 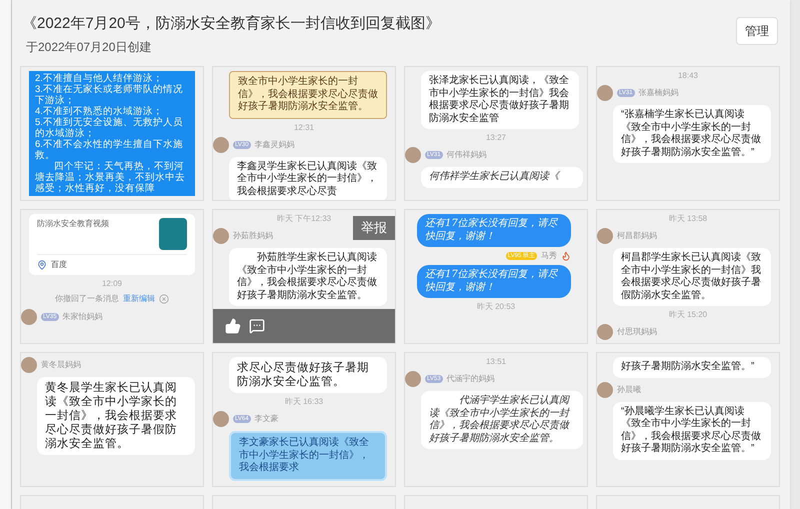 I want to click on message-line: 4.不准到不熟悉的水域游泳；, so click(x=99, y=111).